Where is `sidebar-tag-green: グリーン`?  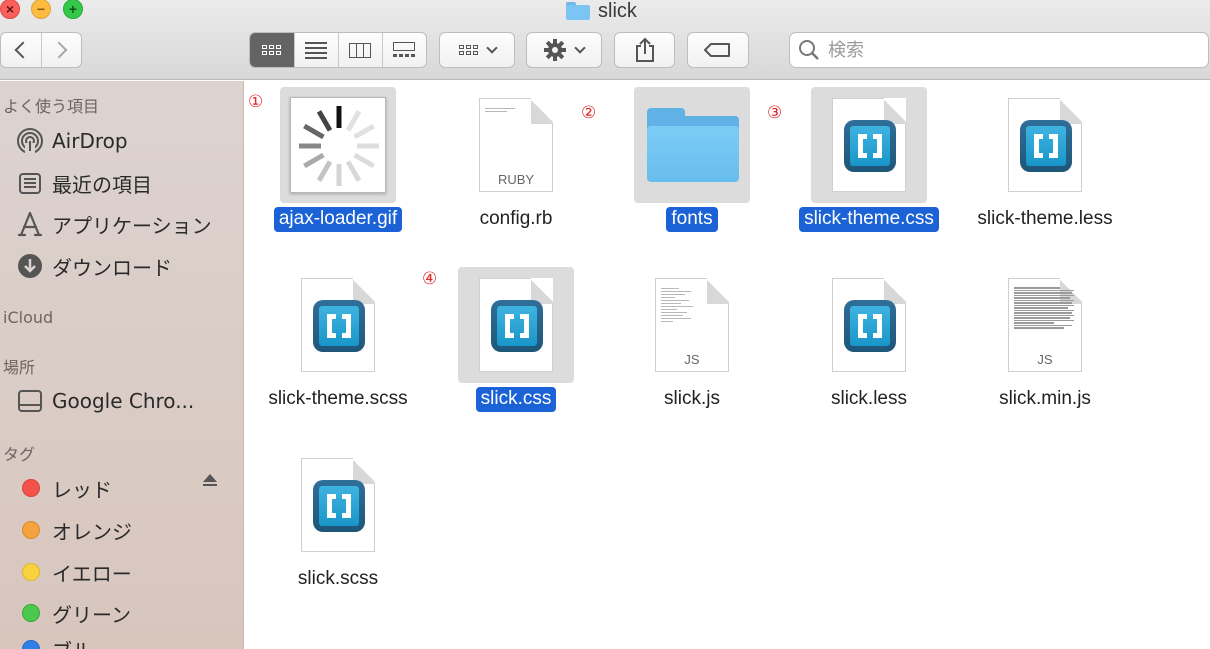 sidebar-tag-green: グリーン is located at coordinates (73, 613).